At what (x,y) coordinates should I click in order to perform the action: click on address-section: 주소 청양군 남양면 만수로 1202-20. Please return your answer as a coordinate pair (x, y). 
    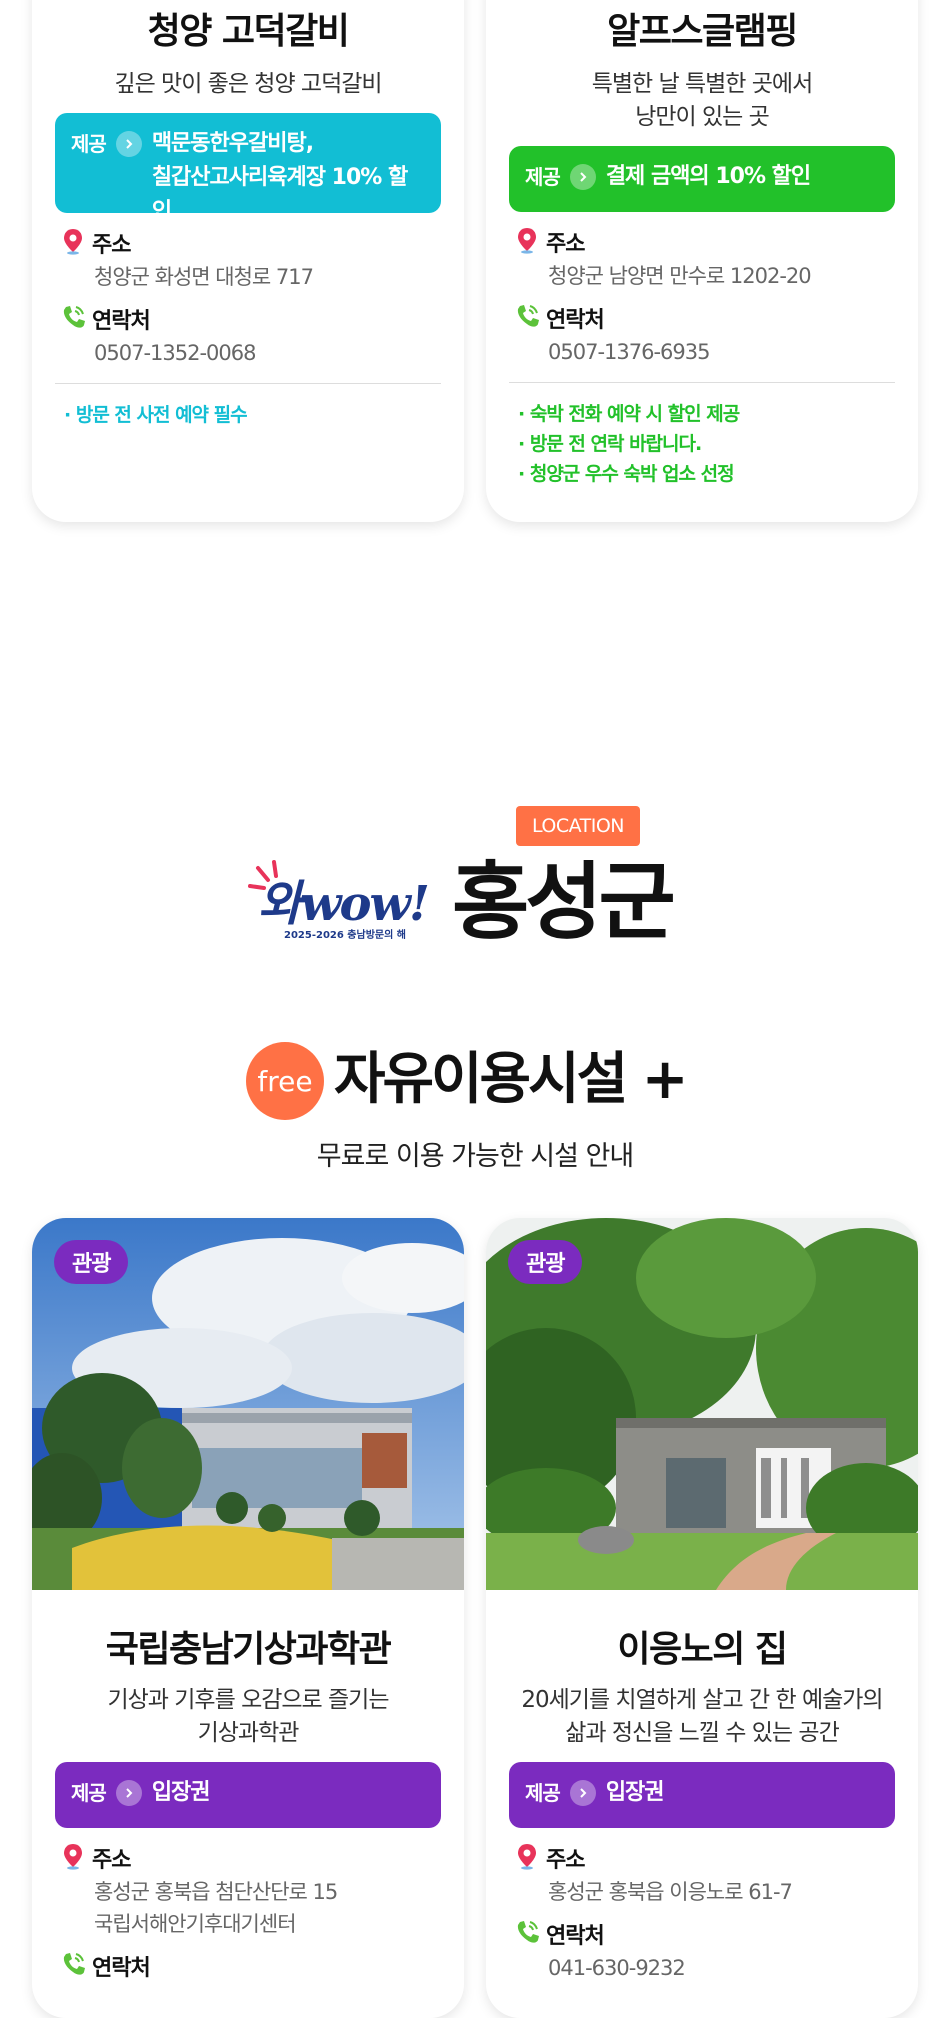
    Looking at the image, I should click on (702, 259).